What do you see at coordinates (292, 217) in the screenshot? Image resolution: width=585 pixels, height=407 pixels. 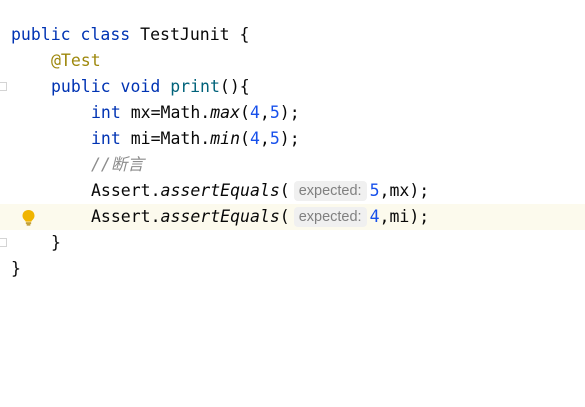 I see `code-line-assert-mi: Assert.assertEquals(expected: 4,mi);` at bounding box center [292, 217].